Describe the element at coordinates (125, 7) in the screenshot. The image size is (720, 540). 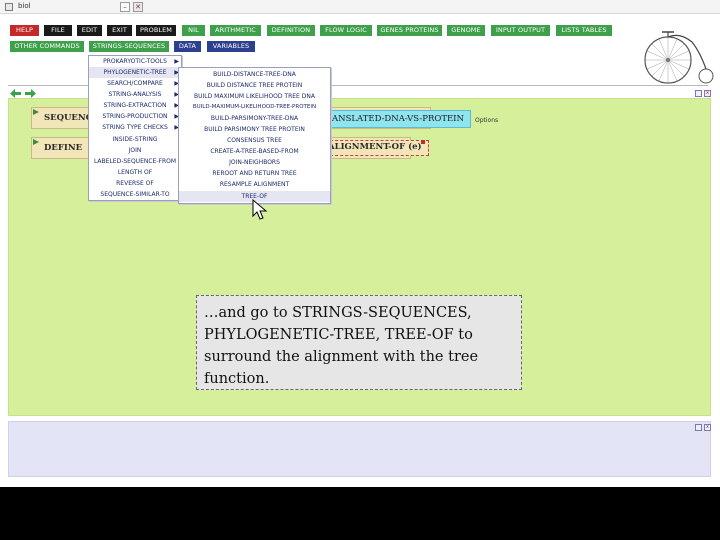
I see `minimize-button: –` at that location.